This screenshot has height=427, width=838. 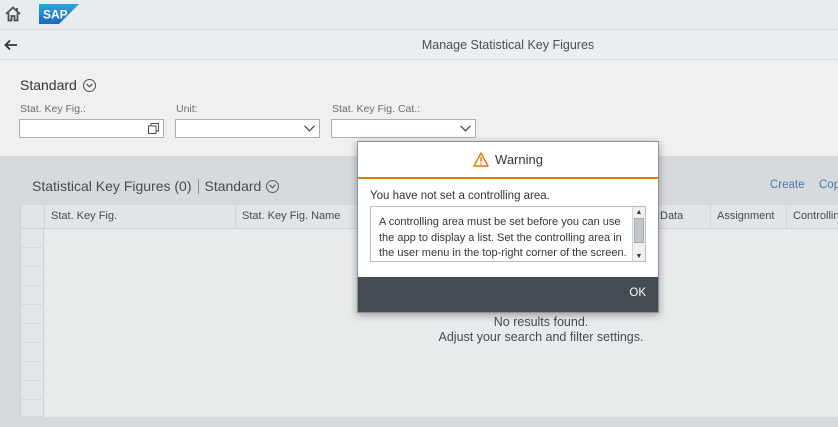 I want to click on scrollbar-thumb, so click(x=639, y=230).